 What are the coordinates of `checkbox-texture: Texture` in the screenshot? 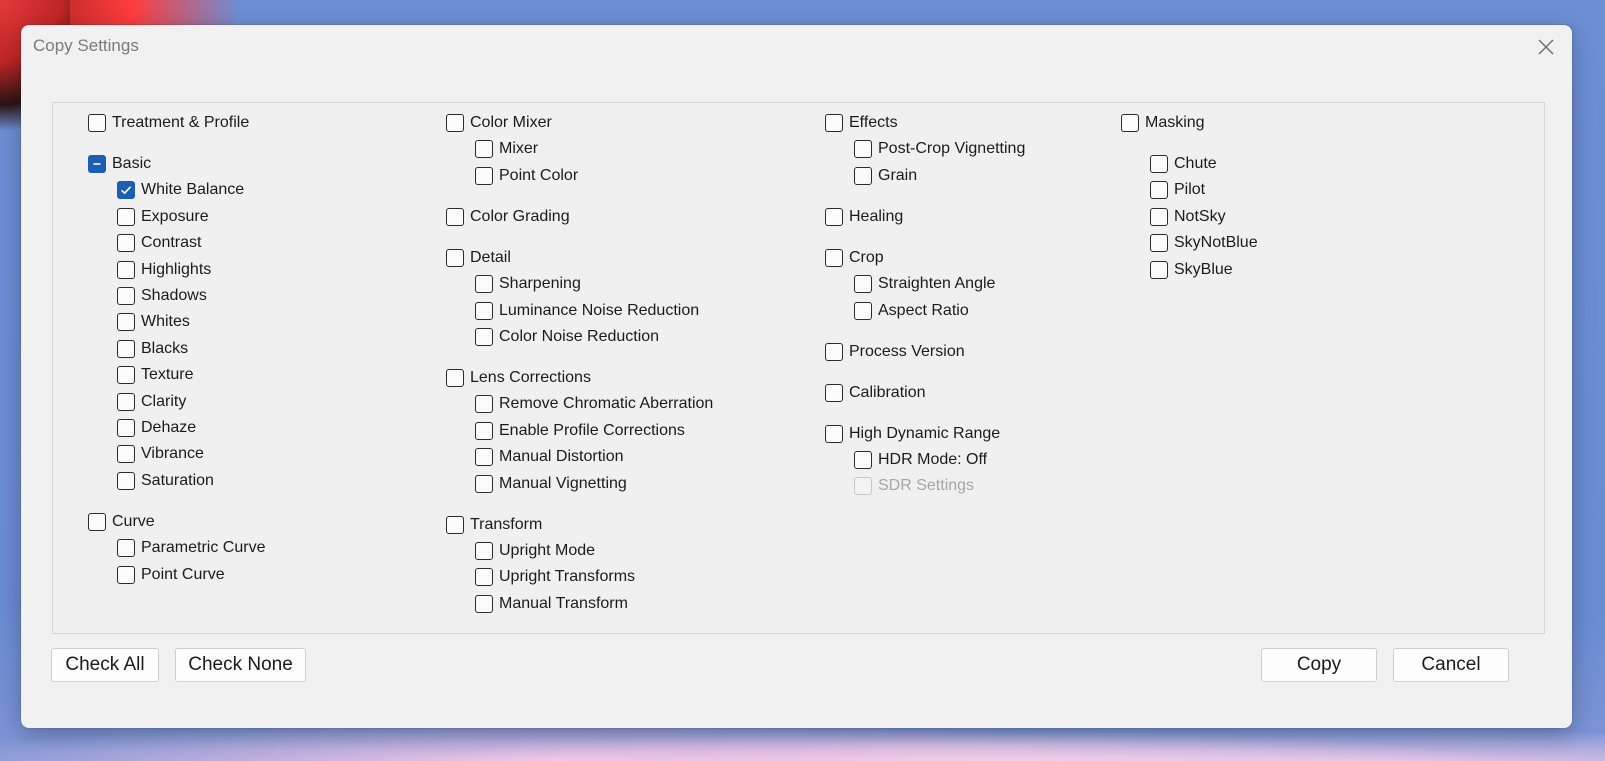 It's located at (155, 375).